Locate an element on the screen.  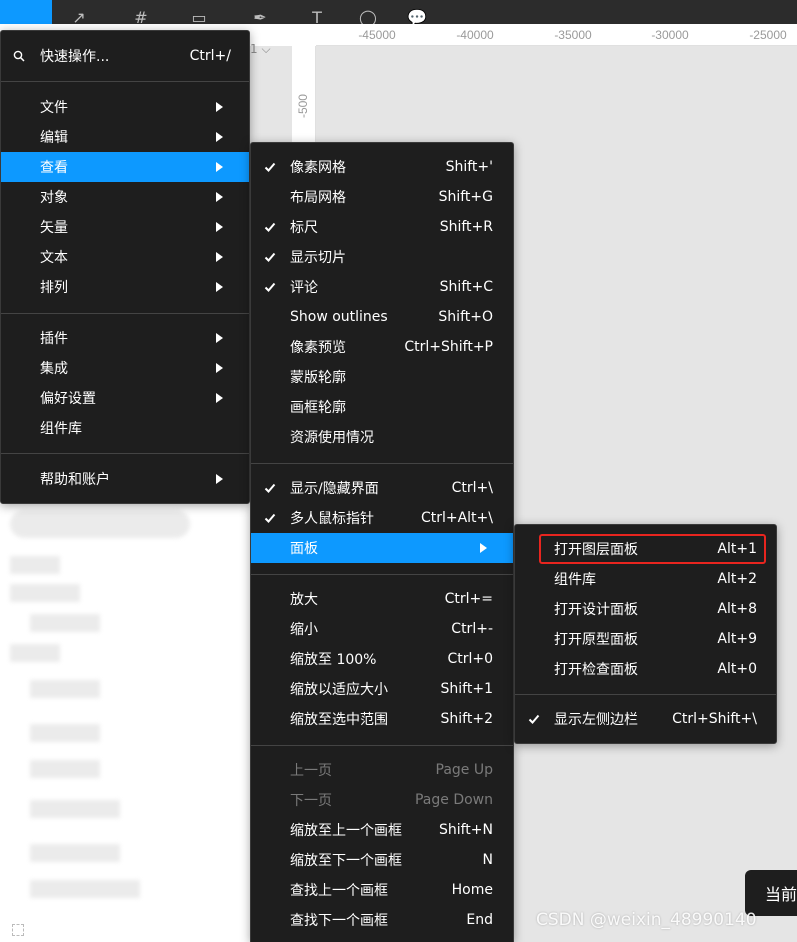
view-item-zoom-next-frame: 缩放至下一个画框 N is located at coordinates (382, 860).